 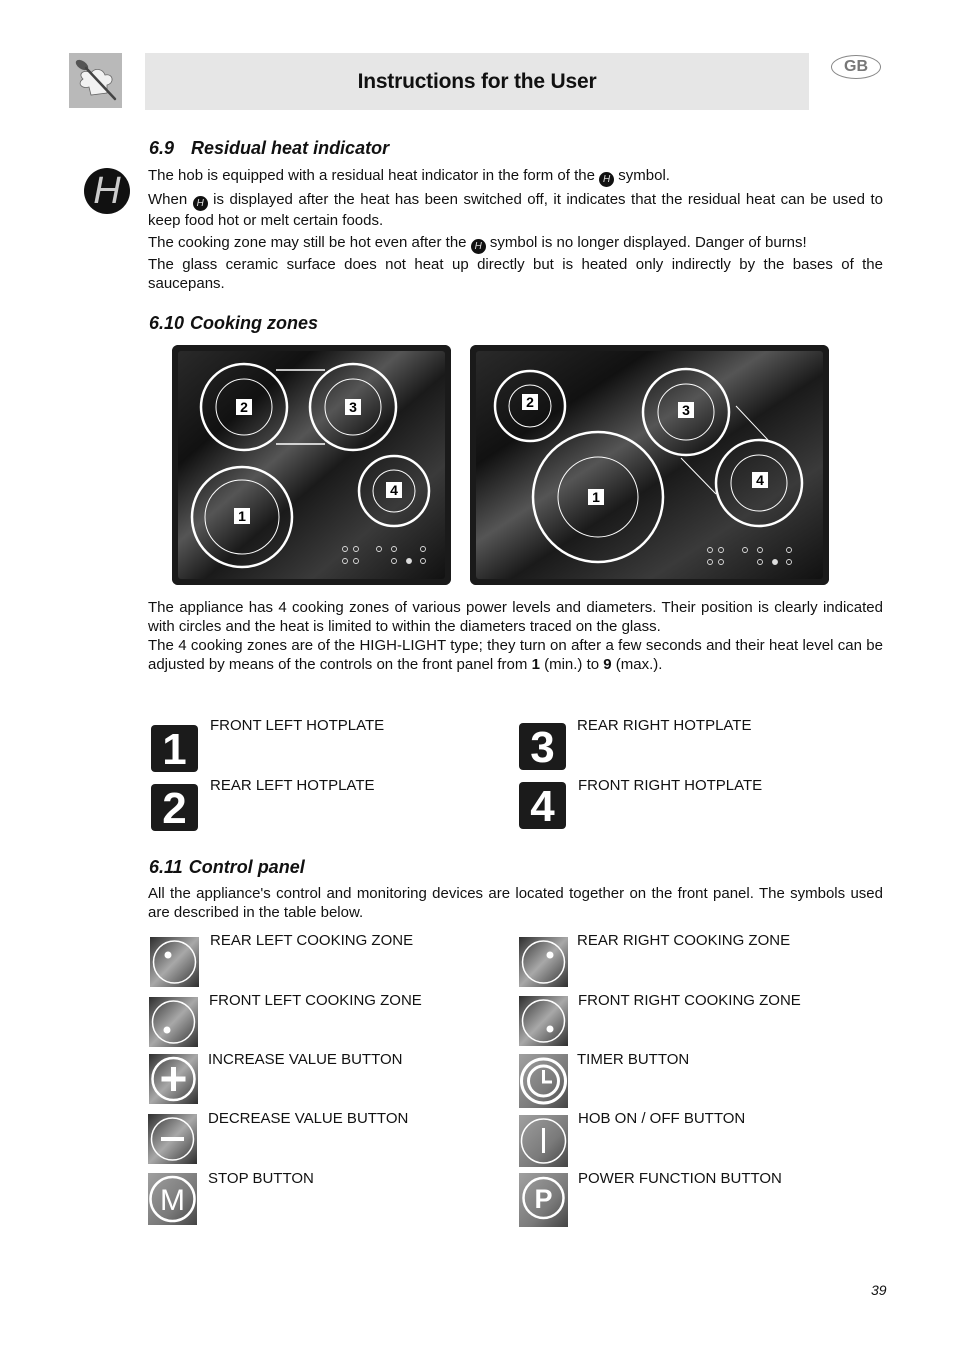 What do you see at coordinates (174, 808) in the screenshot?
I see `zone-number-2-icon: 2` at bounding box center [174, 808].